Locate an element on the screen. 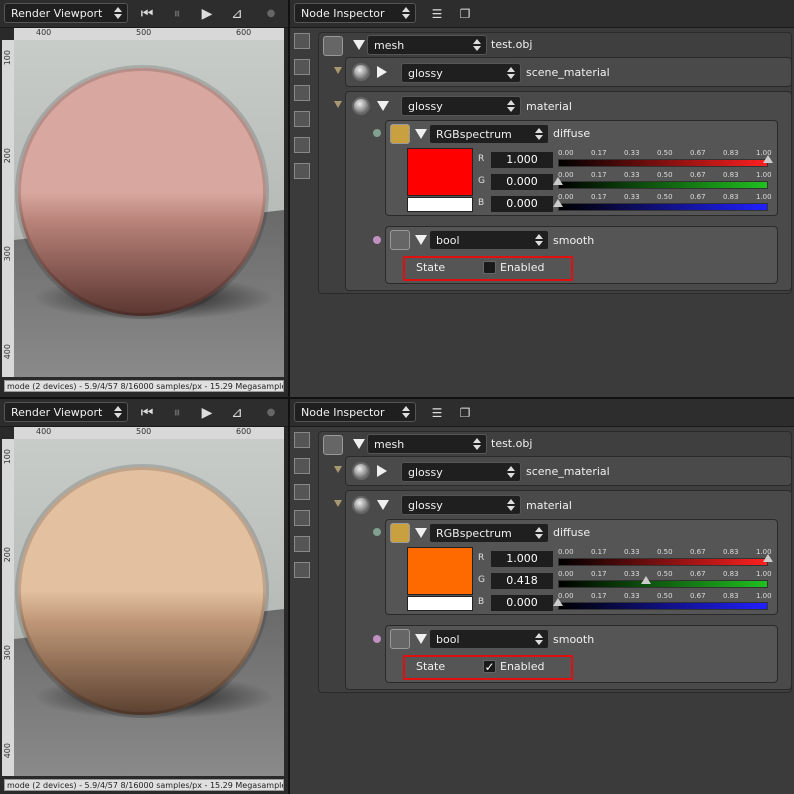 The height and width of the screenshot is (794, 794). slider-tick-label: 0.50 is located at coordinates (665, 574).